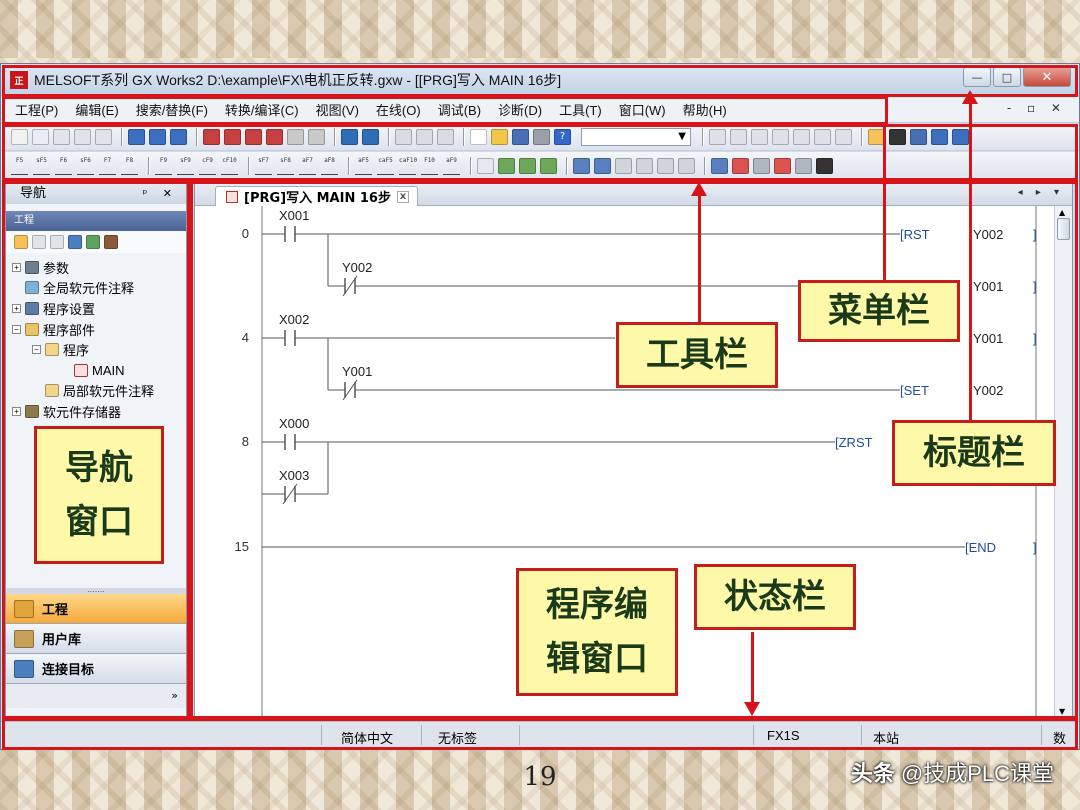 This screenshot has width=1080, height=810. Describe the element at coordinates (99, 370) in the screenshot. I see `tree-item-main: MAIN` at that location.